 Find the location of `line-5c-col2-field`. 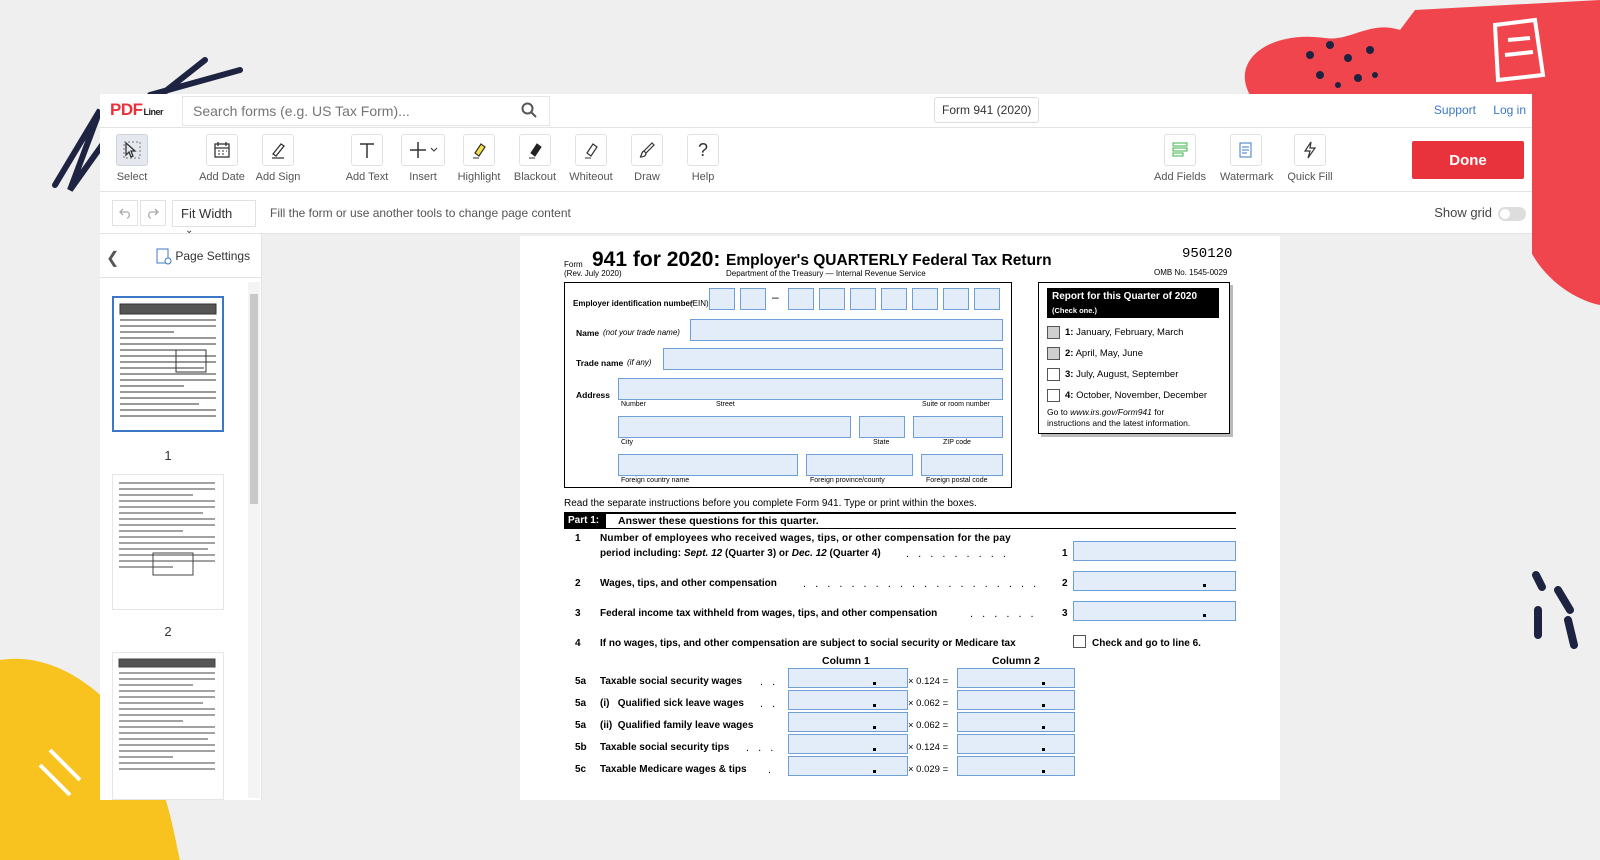

line-5c-col2-field is located at coordinates (1016, 766).